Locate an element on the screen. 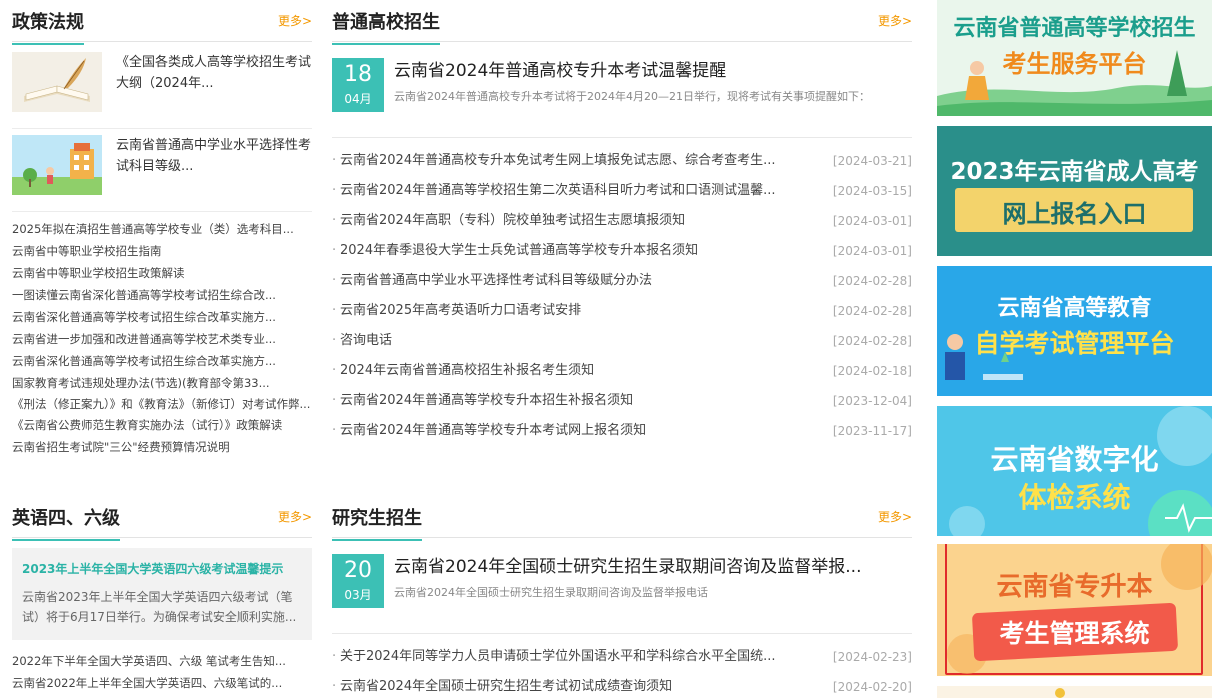 This screenshot has height=698, width=1224. news-title: 云南省2024年普通高等学校专升本考试网上报名须知 is located at coordinates (575, 431).